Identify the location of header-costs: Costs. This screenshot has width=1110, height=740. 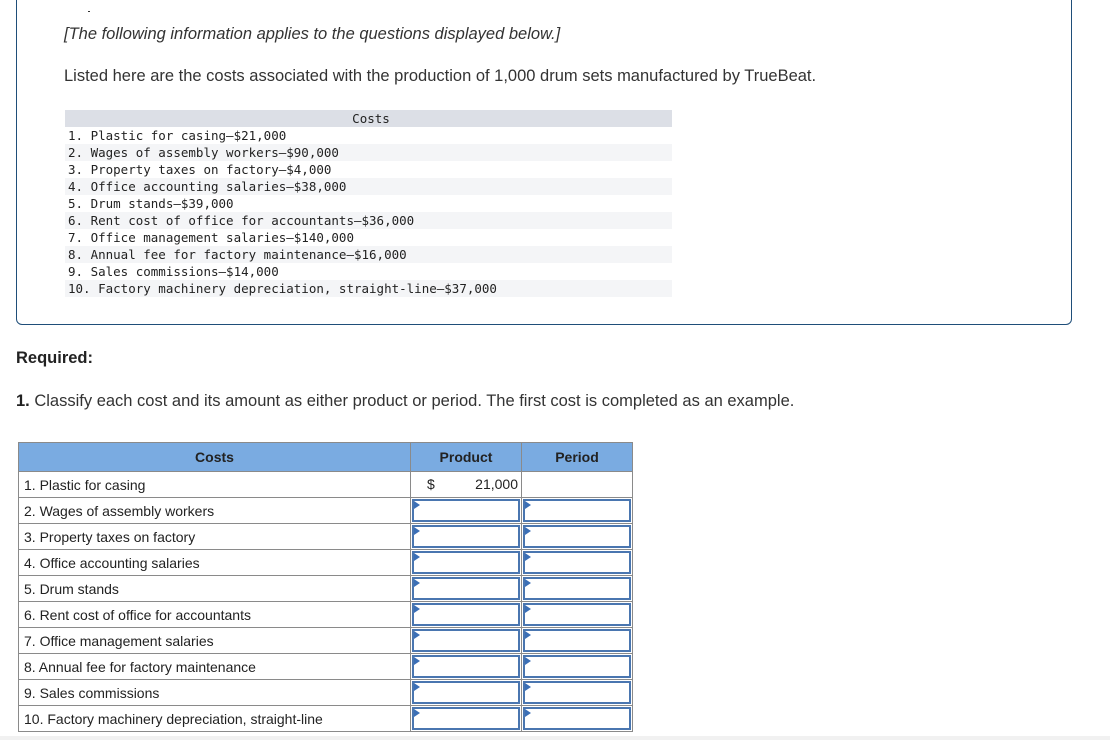
(214, 457).